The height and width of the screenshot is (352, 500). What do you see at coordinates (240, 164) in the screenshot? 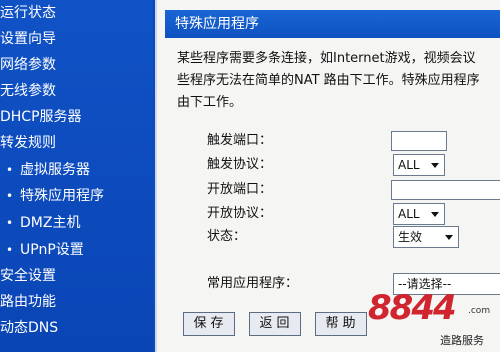
I see `trigger-protocol-label: 触发协议：` at bounding box center [240, 164].